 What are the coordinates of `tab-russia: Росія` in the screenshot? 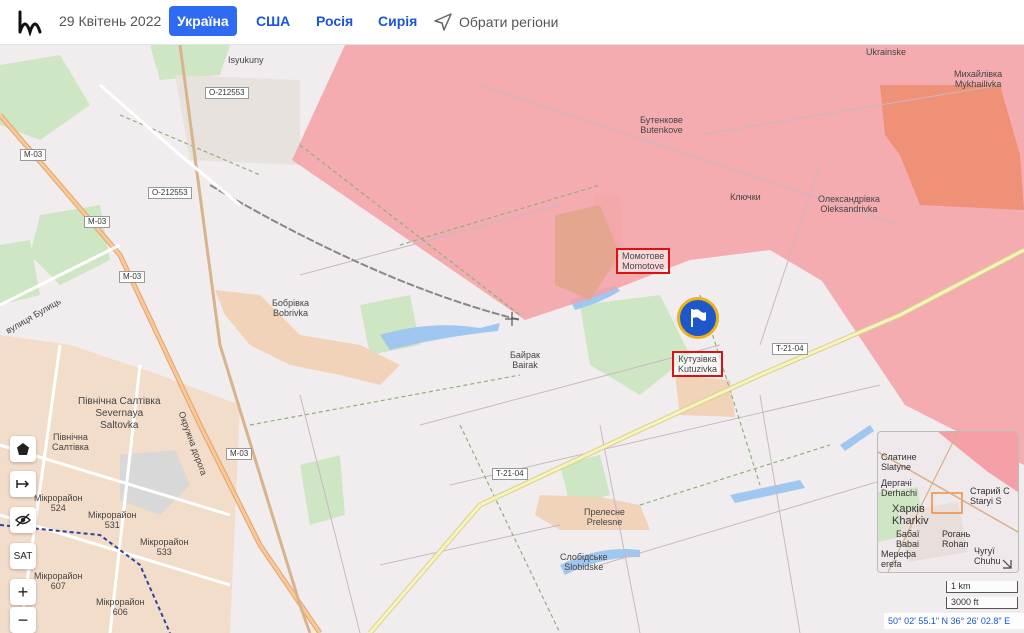 It's located at (334, 21).